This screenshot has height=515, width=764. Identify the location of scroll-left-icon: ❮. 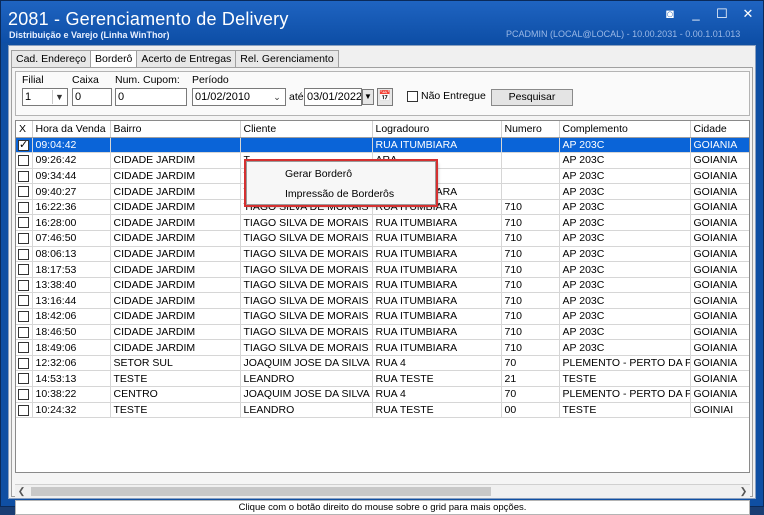
(21, 491).